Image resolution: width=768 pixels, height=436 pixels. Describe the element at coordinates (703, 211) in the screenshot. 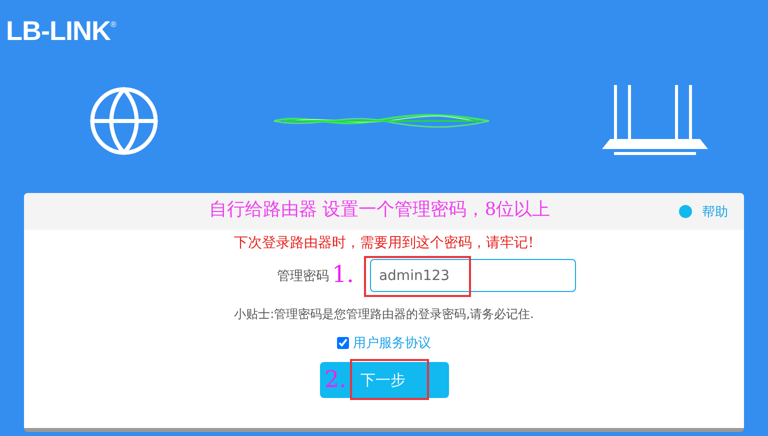

I see `help-link: 帮助` at that location.